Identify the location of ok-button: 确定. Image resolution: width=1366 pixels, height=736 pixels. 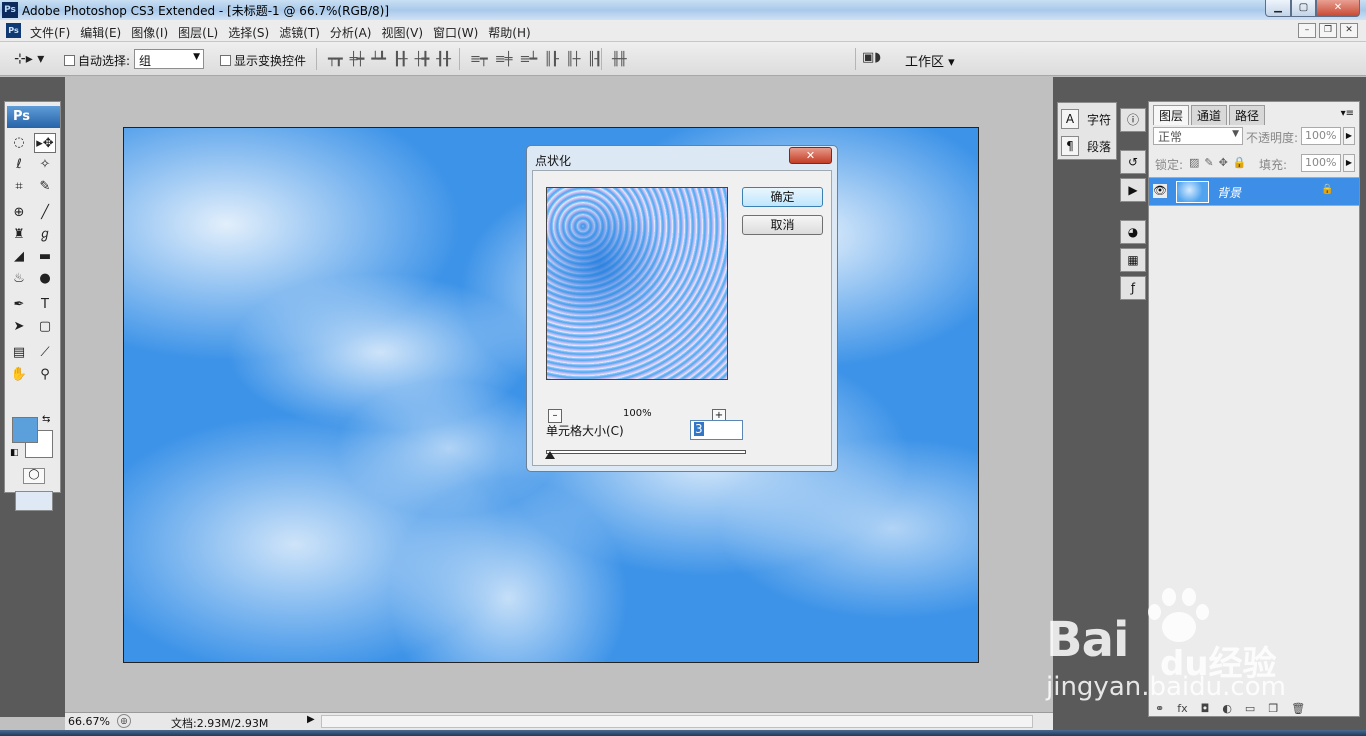
(782, 197).